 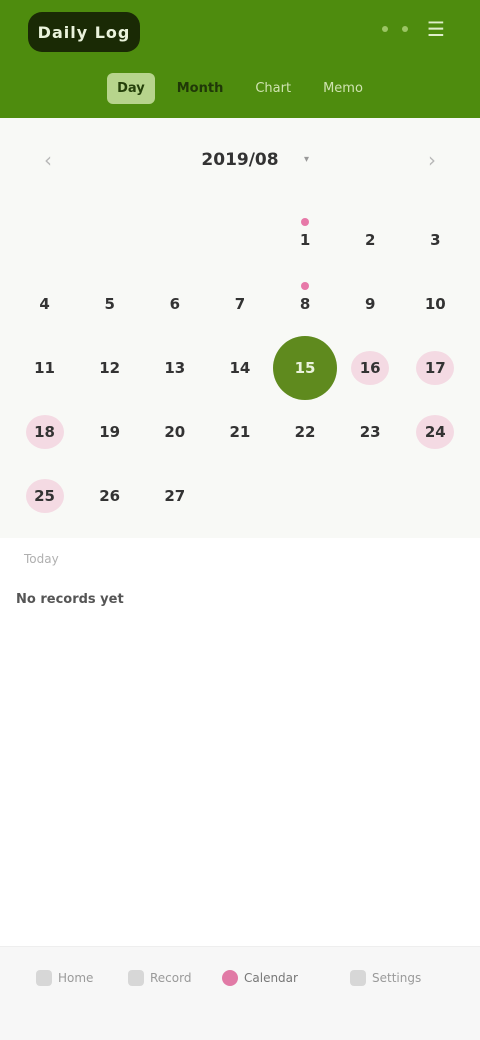 I want to click on calendar-day-number: 26, so click(x=110, y=496).